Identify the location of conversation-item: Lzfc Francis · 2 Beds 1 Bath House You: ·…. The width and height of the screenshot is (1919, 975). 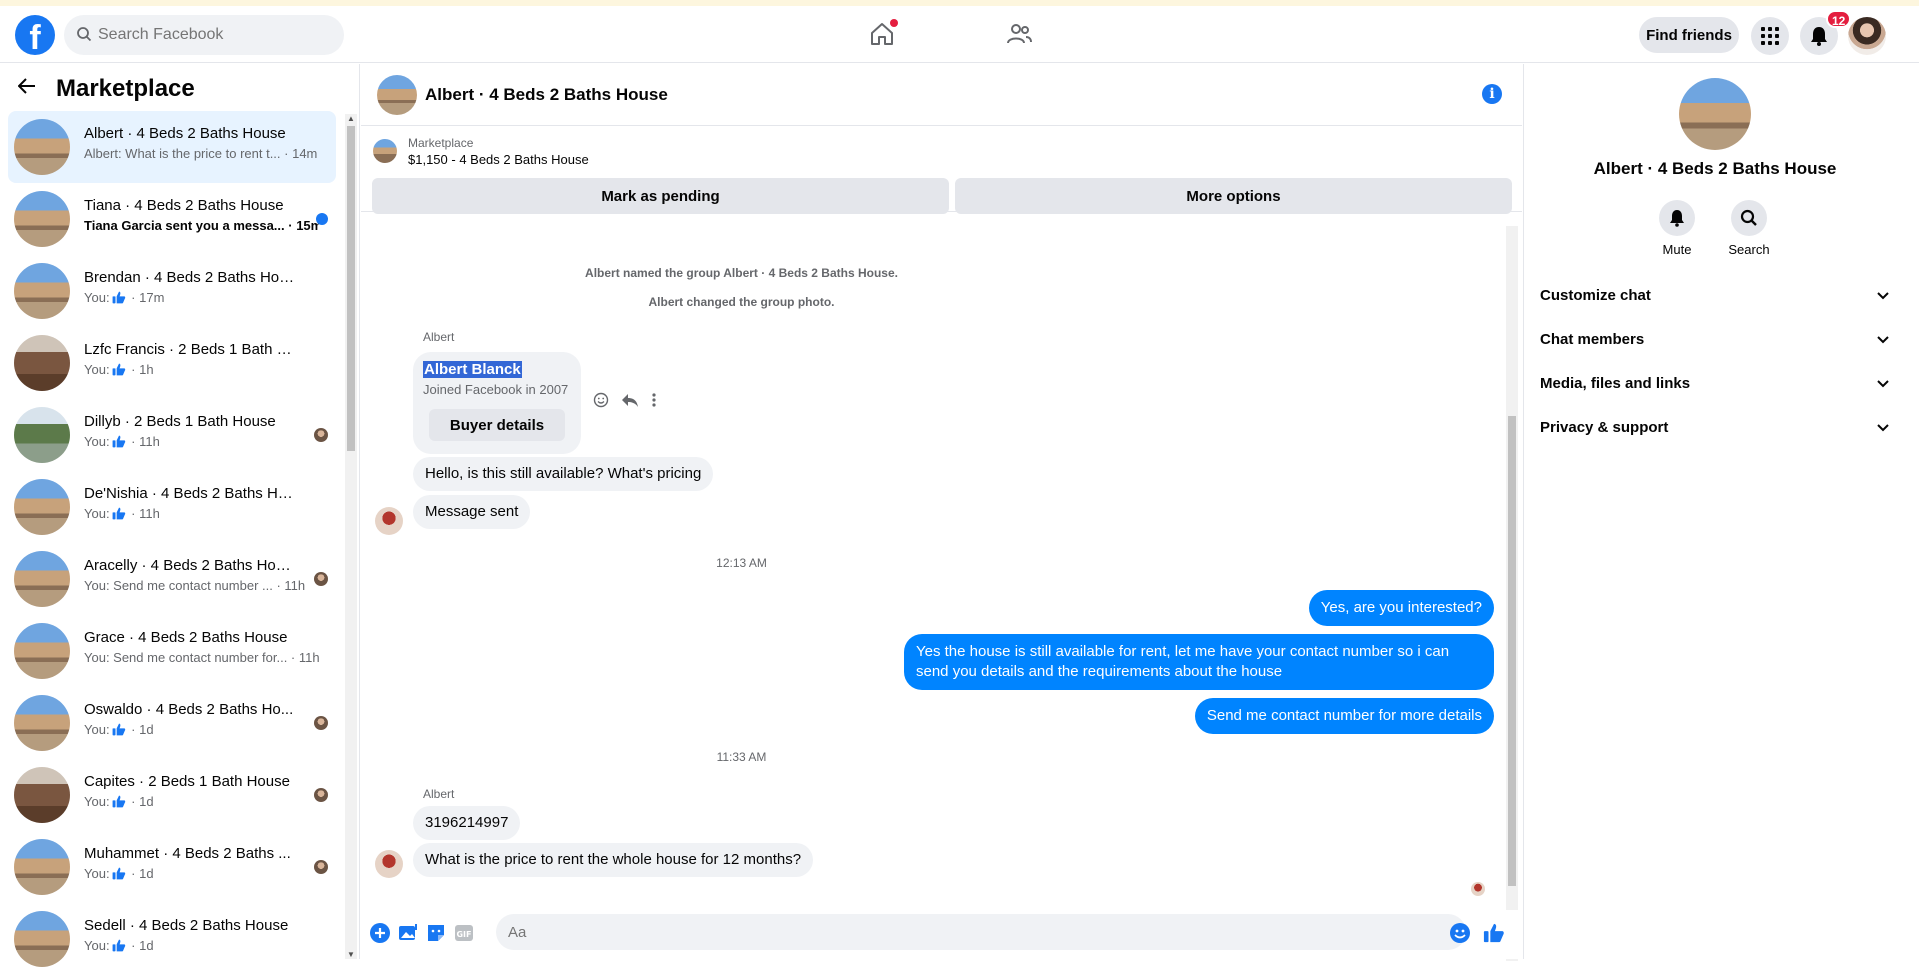
(172, 363).